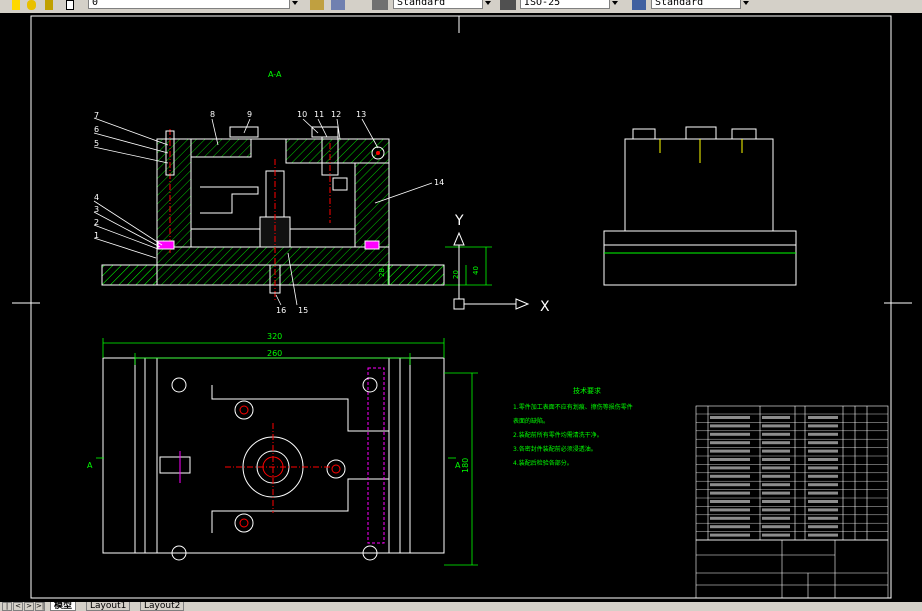 The width and height of the screenshot is (922, 611). I want to click on part-num-15: 15, so click(303, 310).